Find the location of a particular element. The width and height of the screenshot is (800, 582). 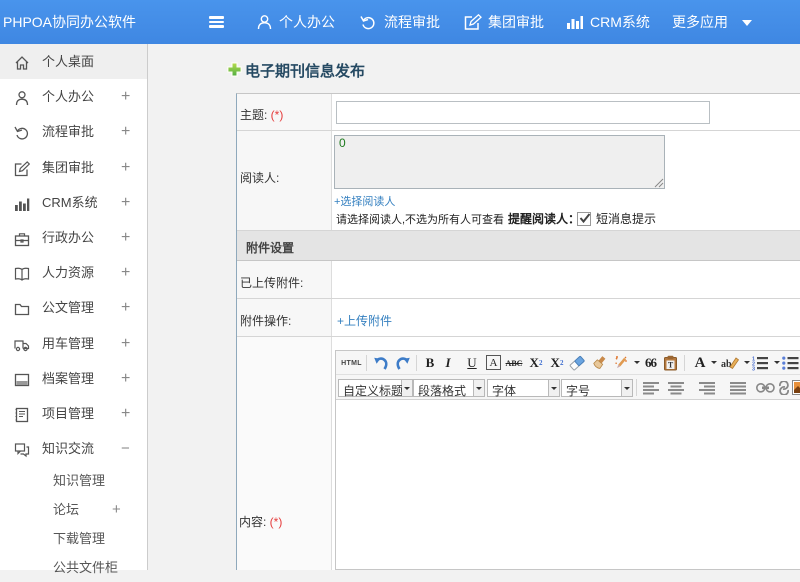

svg-text: T is located at coordinates (671, 365).